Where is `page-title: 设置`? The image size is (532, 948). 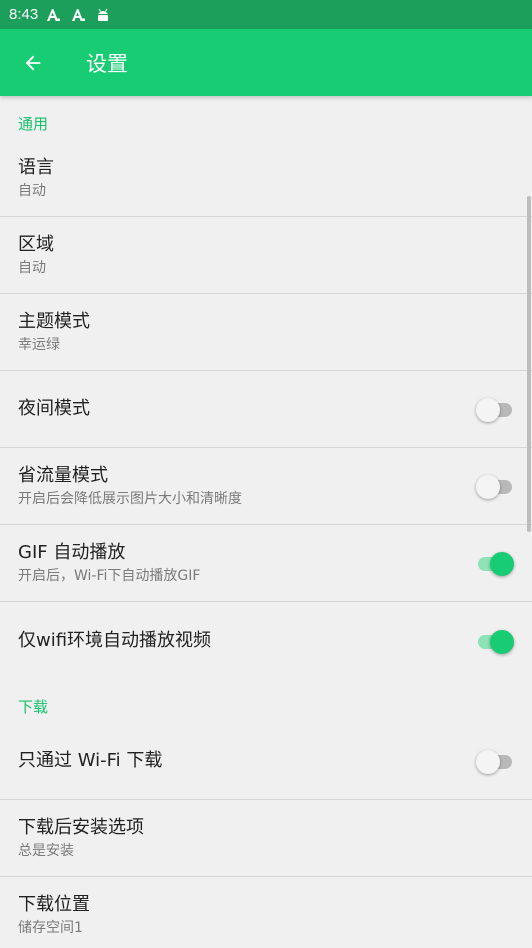 page-title: 设置 is located at coordinates (107, 63).